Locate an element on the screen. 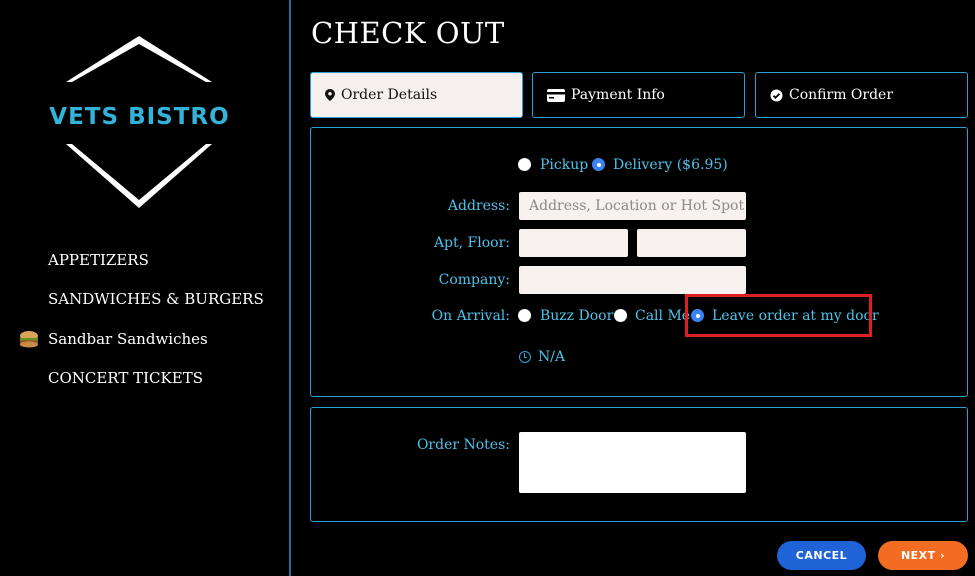 The height and width of the screenshot is (576, 975). sidebar-item-label: CONCERT TICKETS is located at coordinates (125, 378).